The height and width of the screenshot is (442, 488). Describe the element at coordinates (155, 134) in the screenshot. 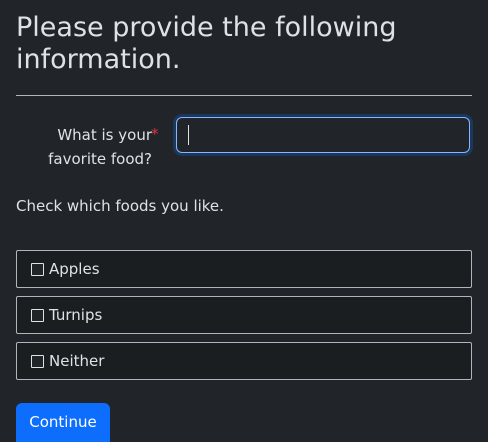

I see `required-marker: *` at that location.